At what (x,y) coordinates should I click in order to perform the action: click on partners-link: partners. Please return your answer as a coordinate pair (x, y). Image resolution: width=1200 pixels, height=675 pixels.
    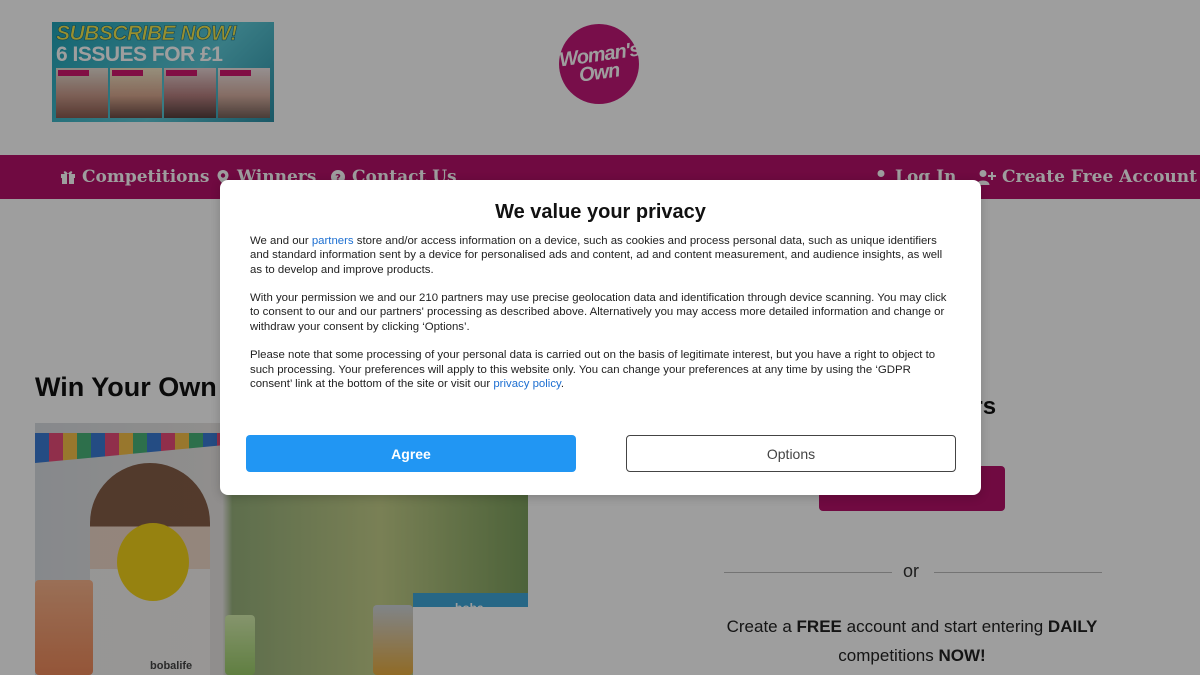
    Looking at the image, I should click on (333, 241).